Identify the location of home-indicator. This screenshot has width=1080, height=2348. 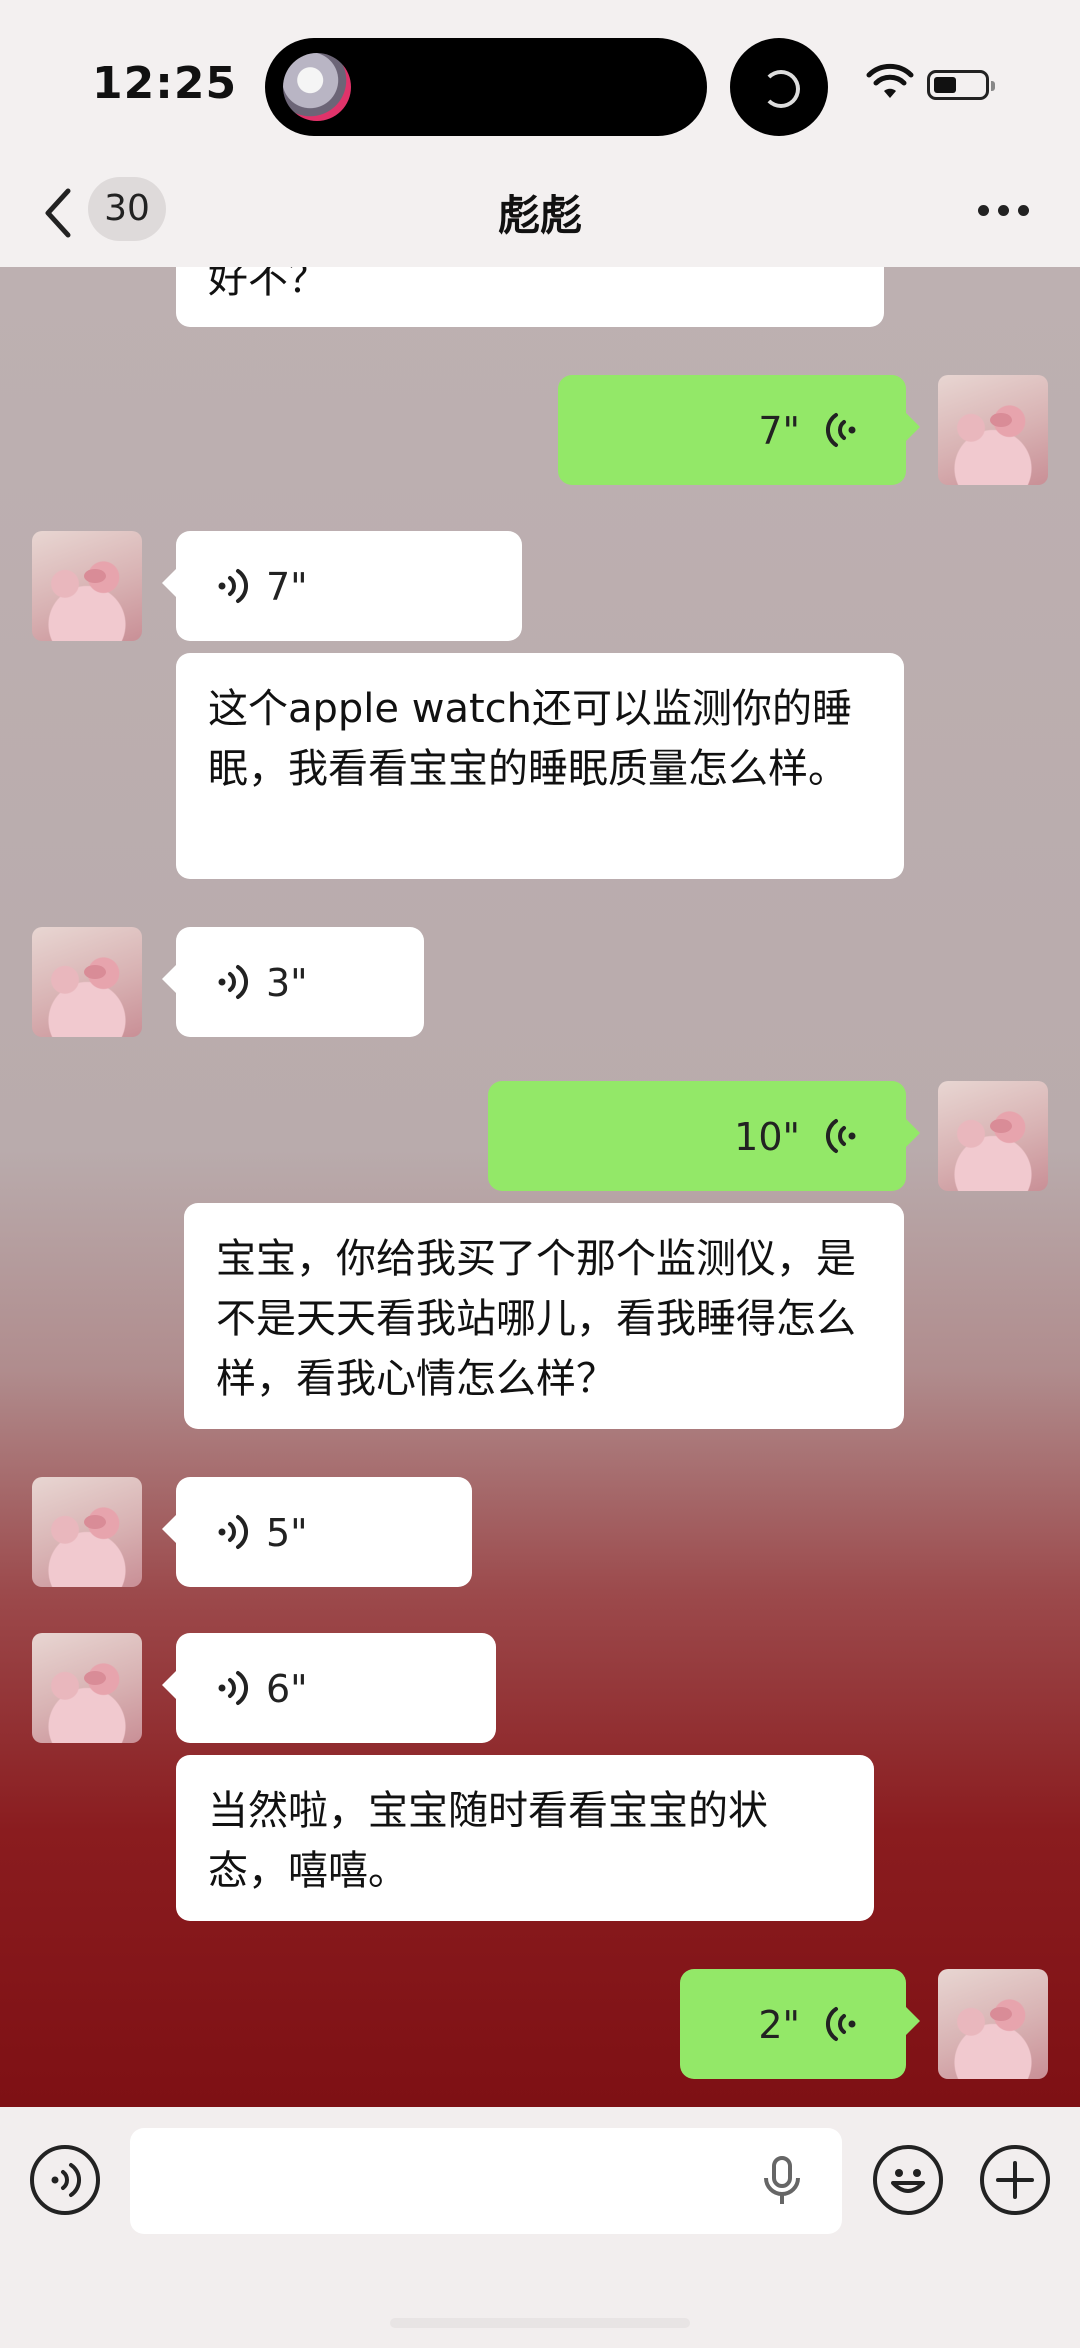
(540, 2323).